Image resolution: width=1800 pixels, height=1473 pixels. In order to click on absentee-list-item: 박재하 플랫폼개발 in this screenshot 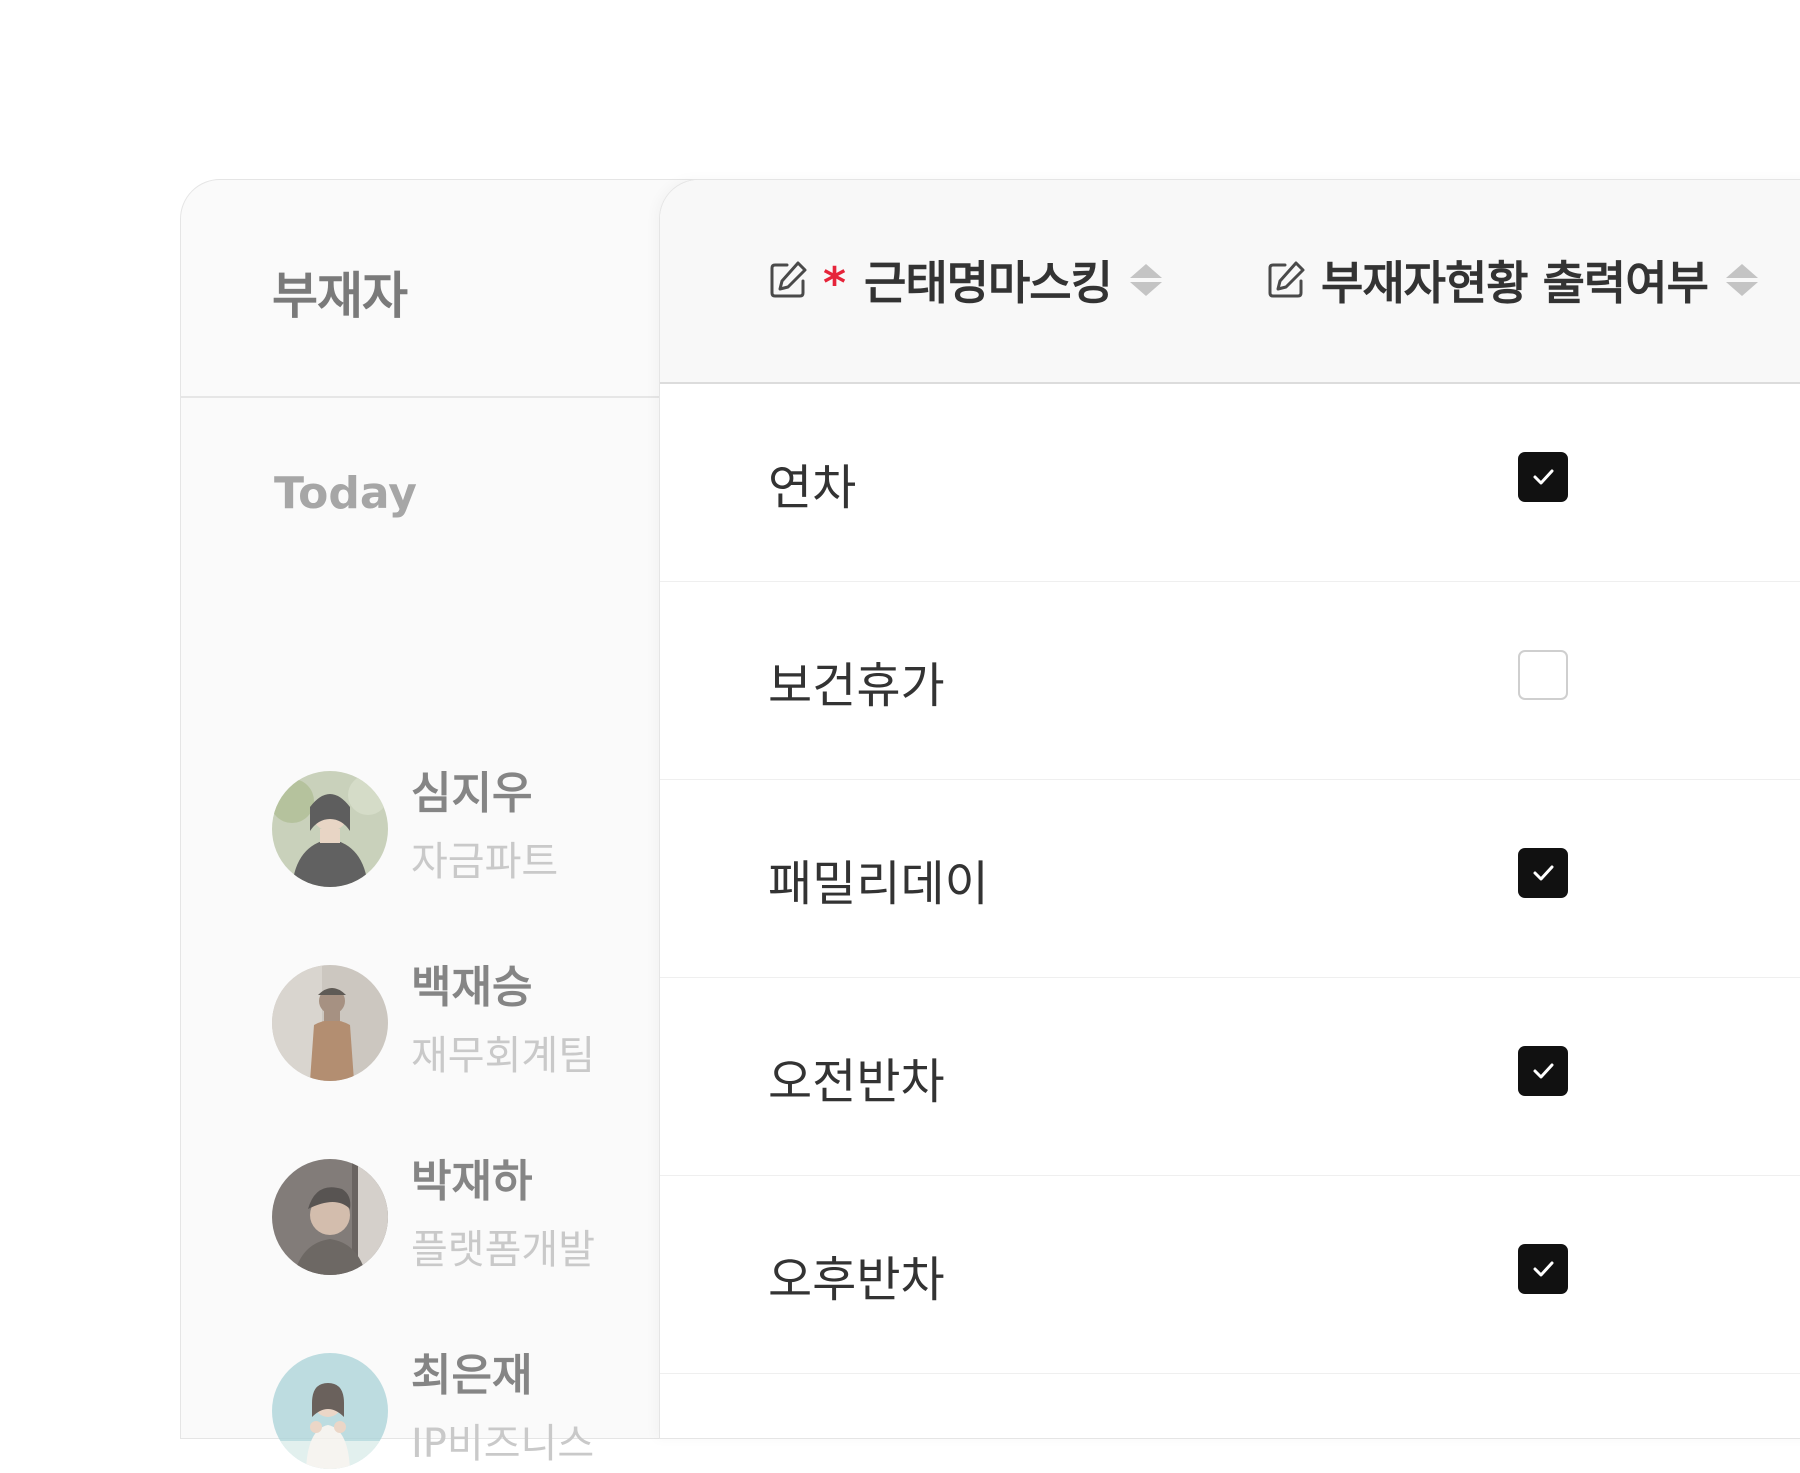, I will do `click(472, 1217)`.